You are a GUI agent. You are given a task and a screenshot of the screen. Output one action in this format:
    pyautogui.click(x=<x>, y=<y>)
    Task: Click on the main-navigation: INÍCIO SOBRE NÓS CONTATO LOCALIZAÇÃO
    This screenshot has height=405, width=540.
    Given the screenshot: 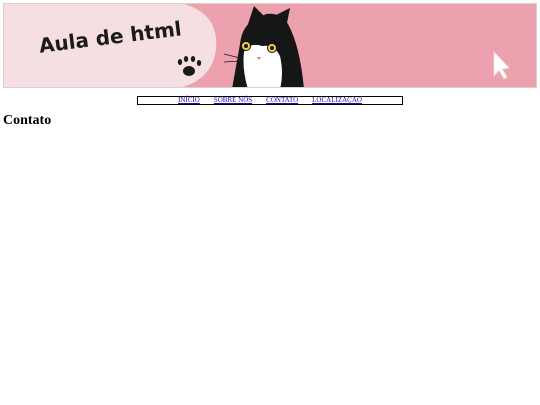 What is the action you would take?
    pyautogui.click(x=270, y=100)
    